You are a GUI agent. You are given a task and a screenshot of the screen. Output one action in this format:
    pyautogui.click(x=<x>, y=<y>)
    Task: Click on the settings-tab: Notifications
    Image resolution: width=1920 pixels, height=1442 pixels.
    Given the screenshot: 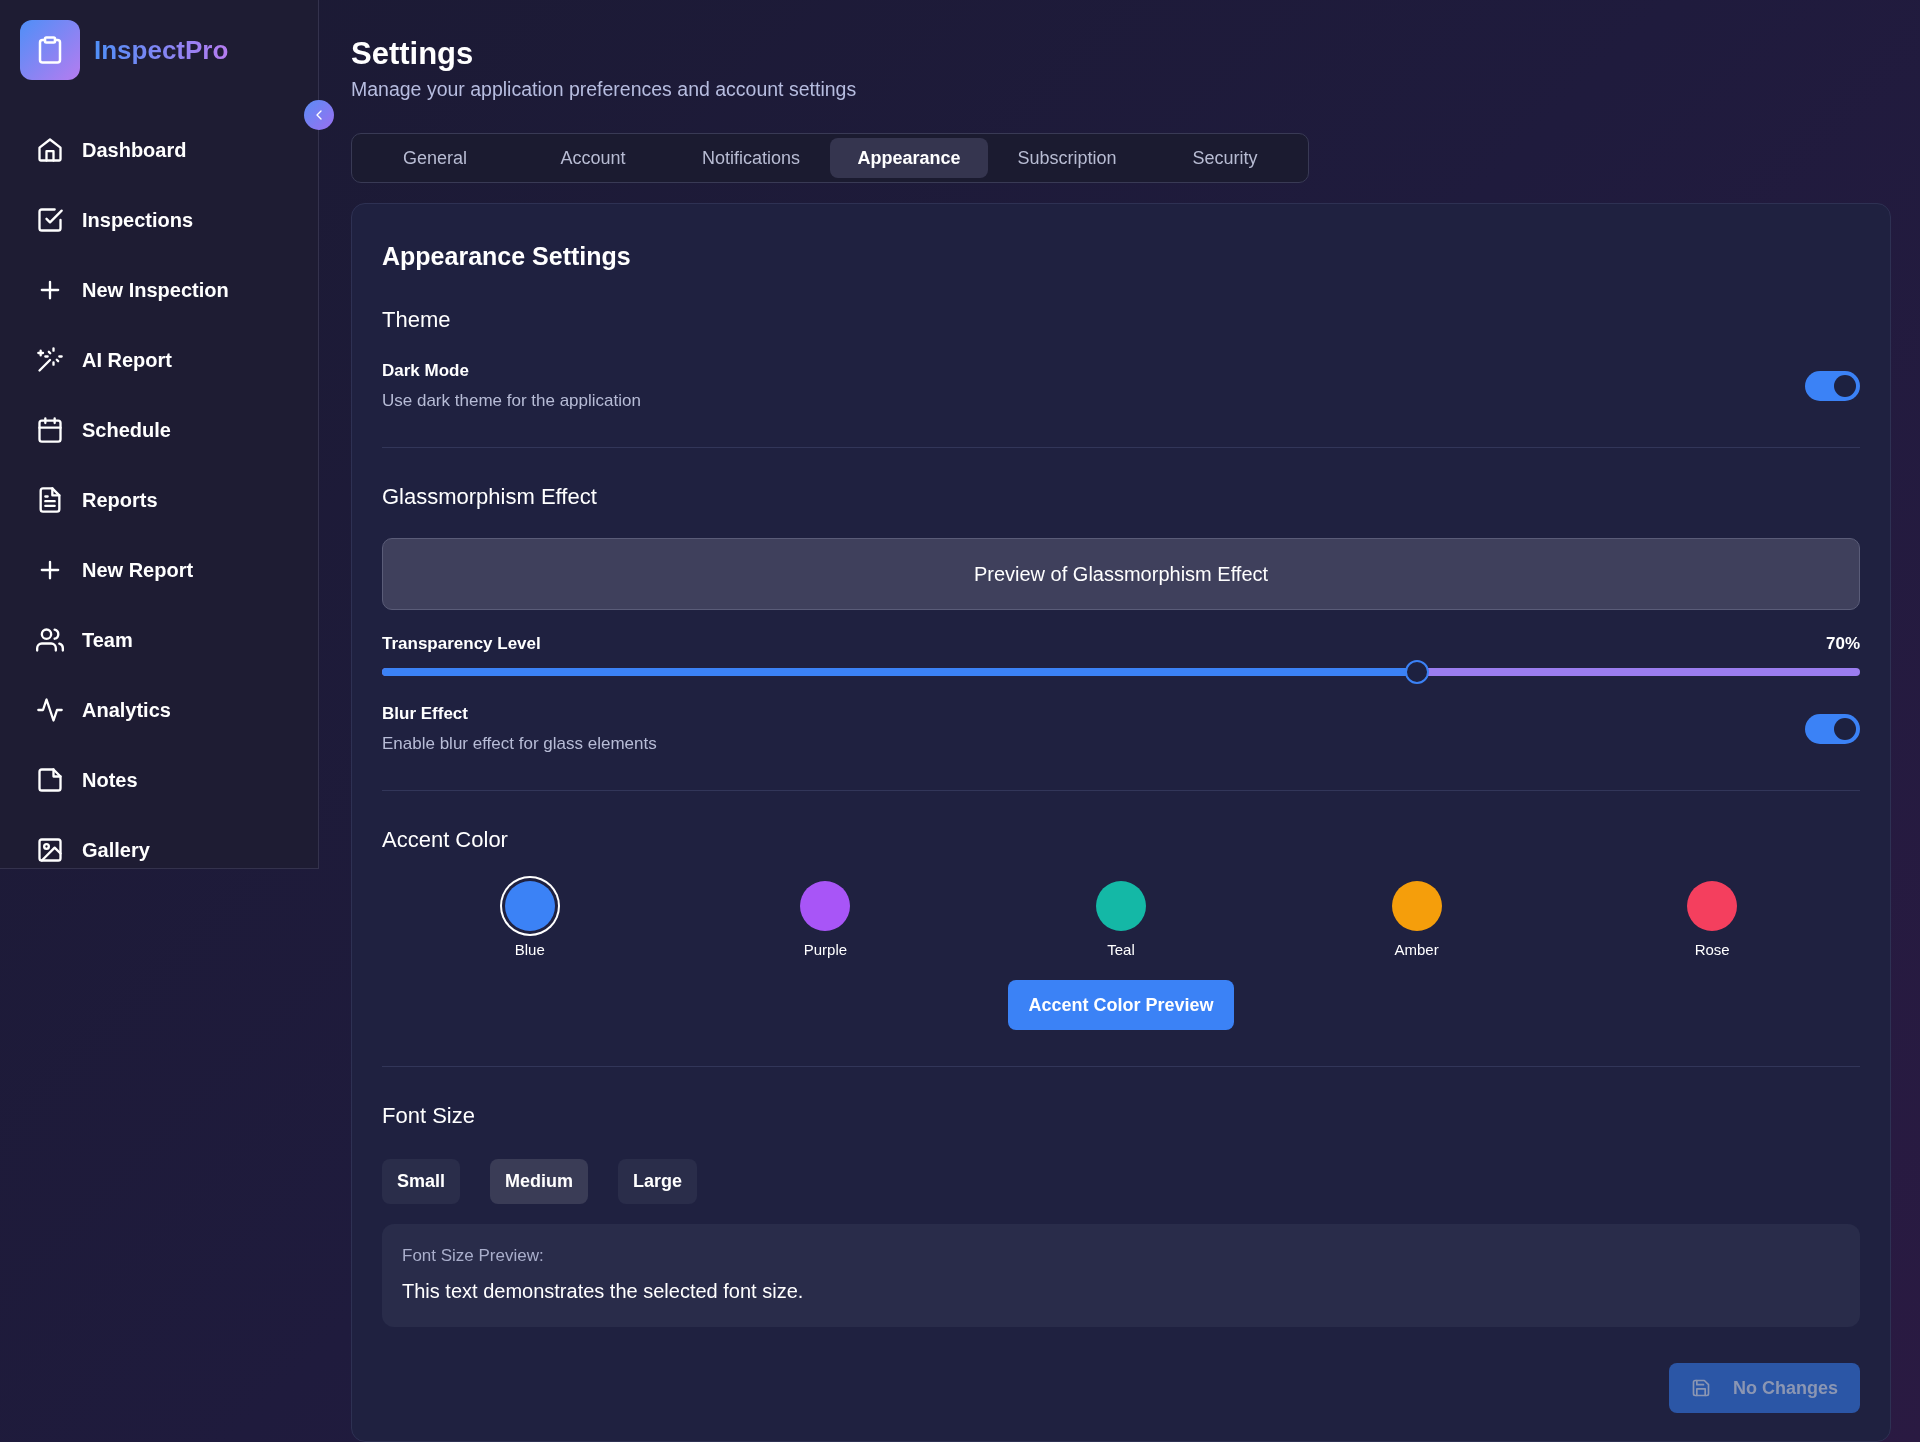 What is the action you would take?
    pyautogui.click(x=751, y=158)
    